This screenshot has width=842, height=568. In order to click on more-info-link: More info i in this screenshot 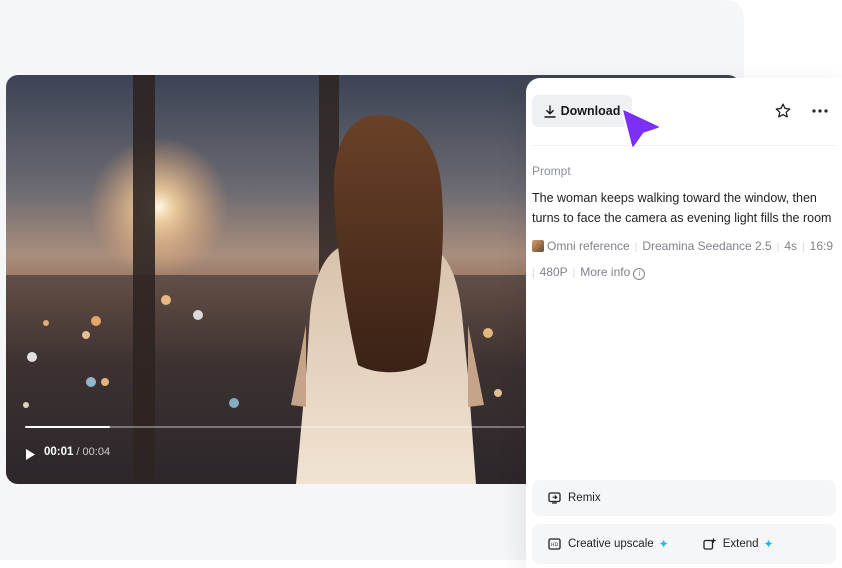, I will do `click(613, 272)`.